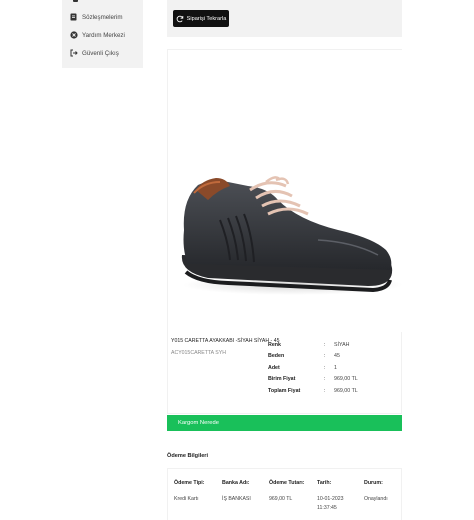 The image size is (474, 520). What do you see at coordinates (282, 379) in the screenshot?
I see `detail-key: Birim Fiyat` at bounding box center [282, 379].